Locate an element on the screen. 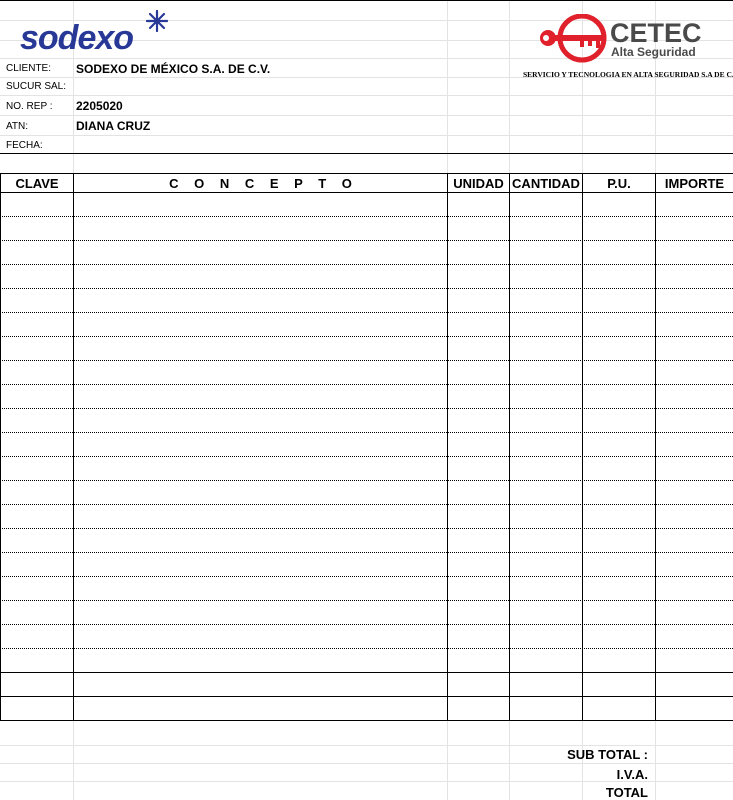 Image resolution: width=733 pixels, height=800 pixels. header-cantidad: CANTIDAD is located at coordinates (546, 183).